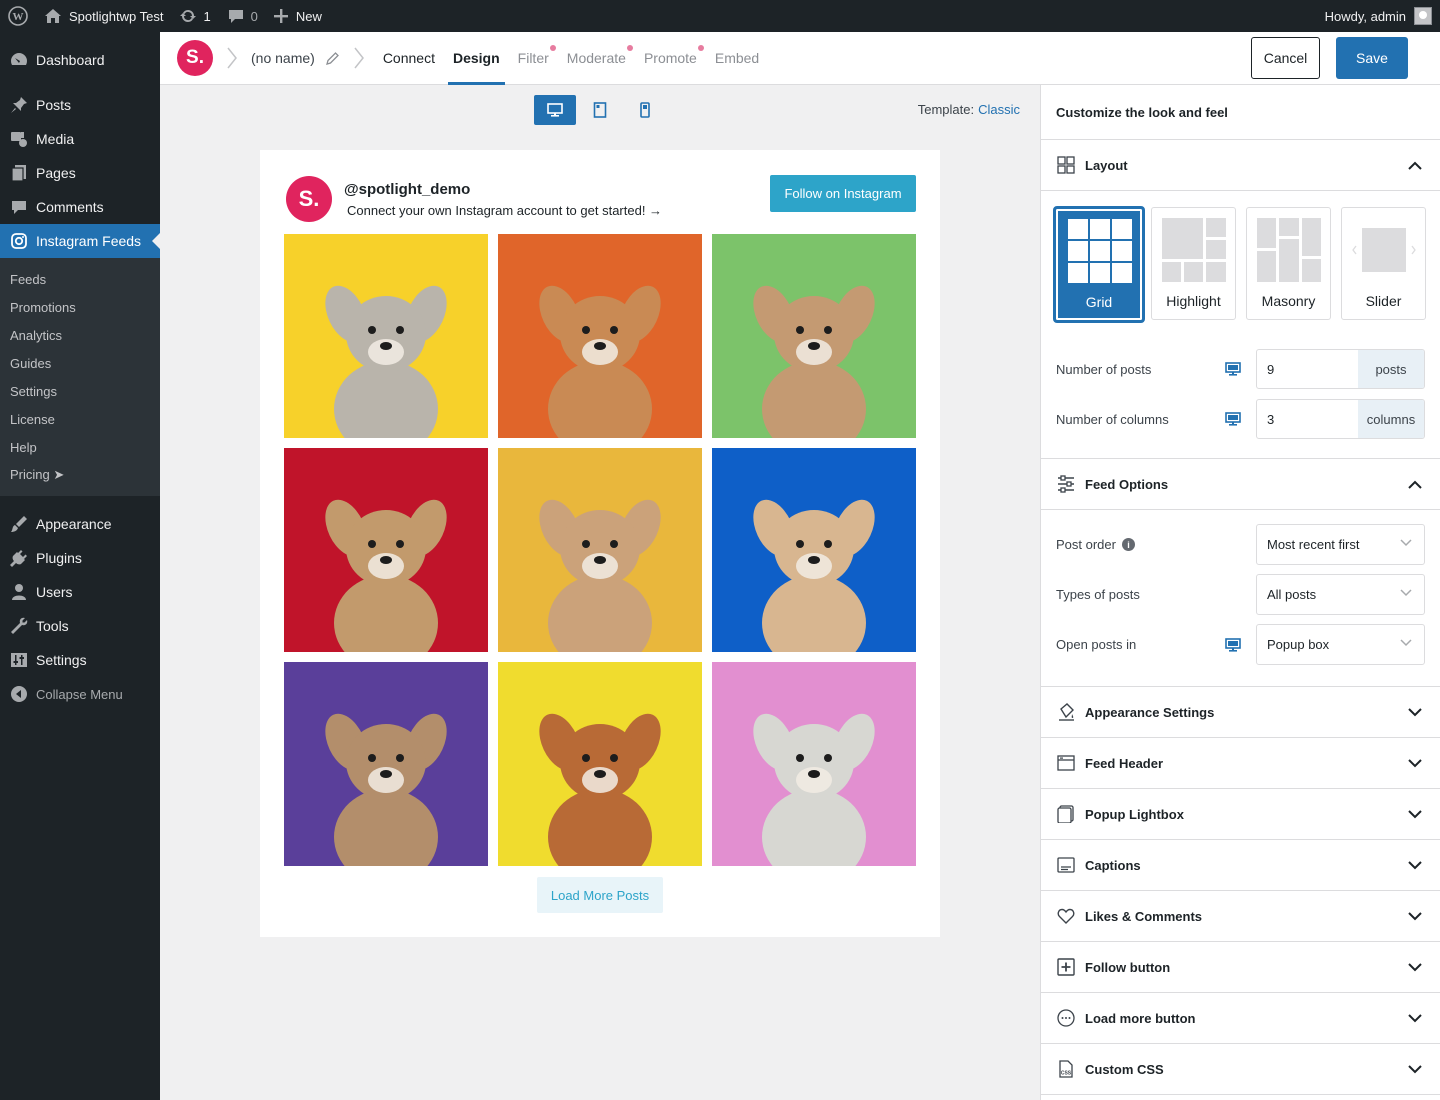 This screenshot has height=1100, width=1440. Describe the element at coordinates (332, 58) in the screenshot. I see `pencil-icon` at that location.